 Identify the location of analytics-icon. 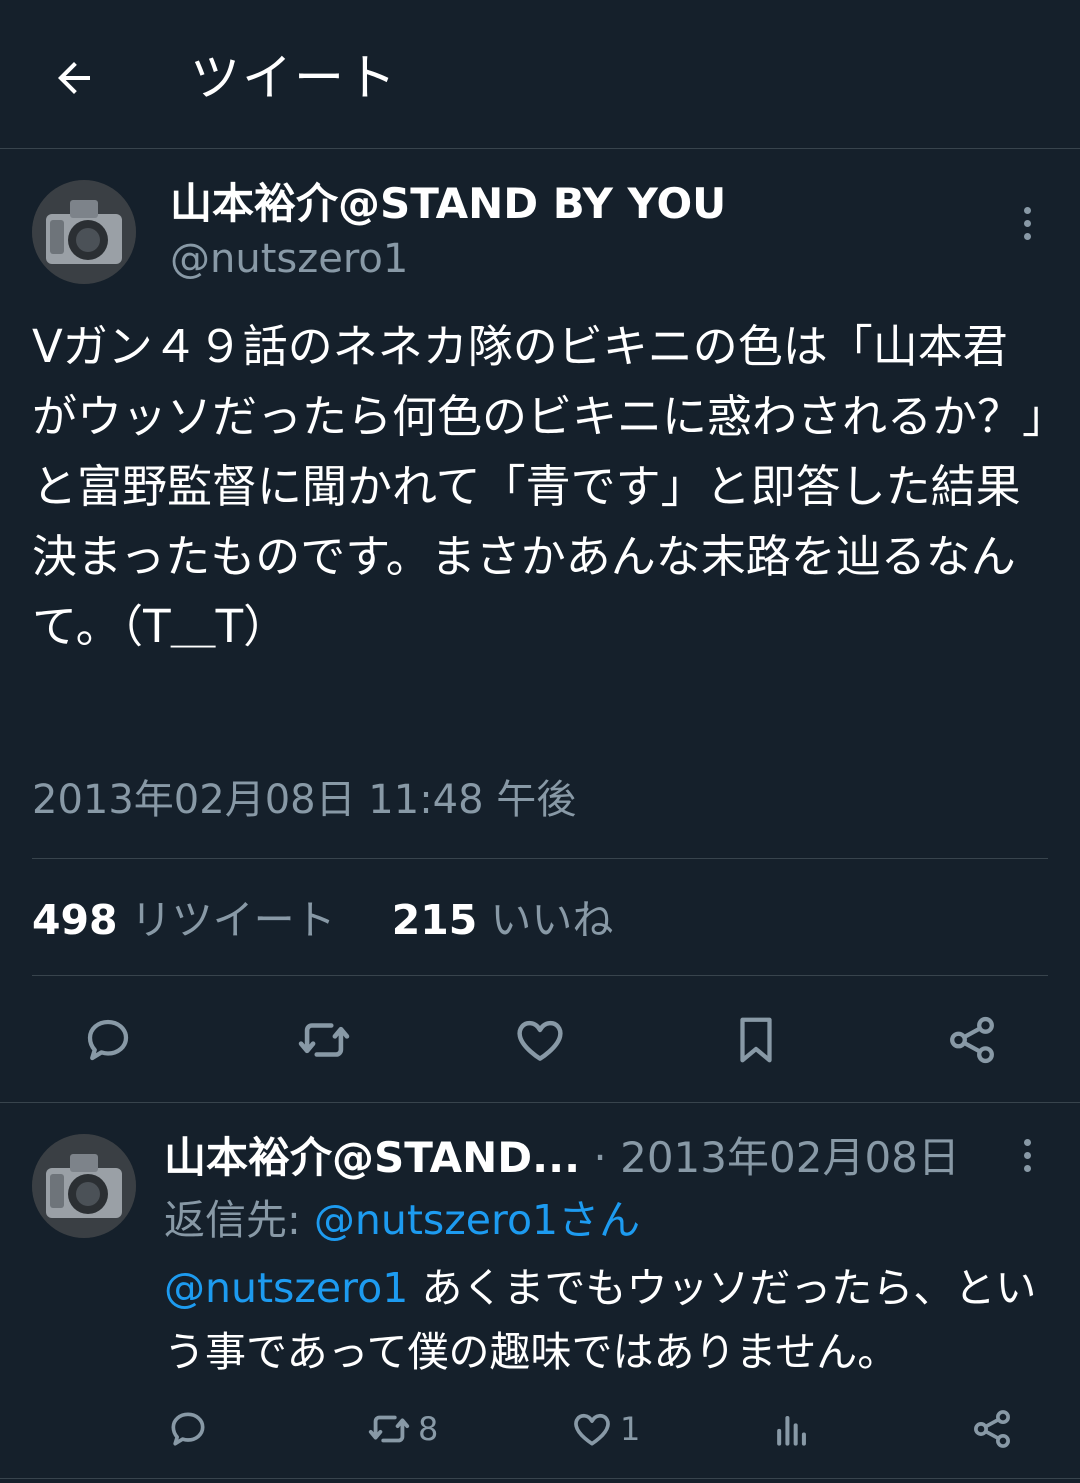
(791, 1430).